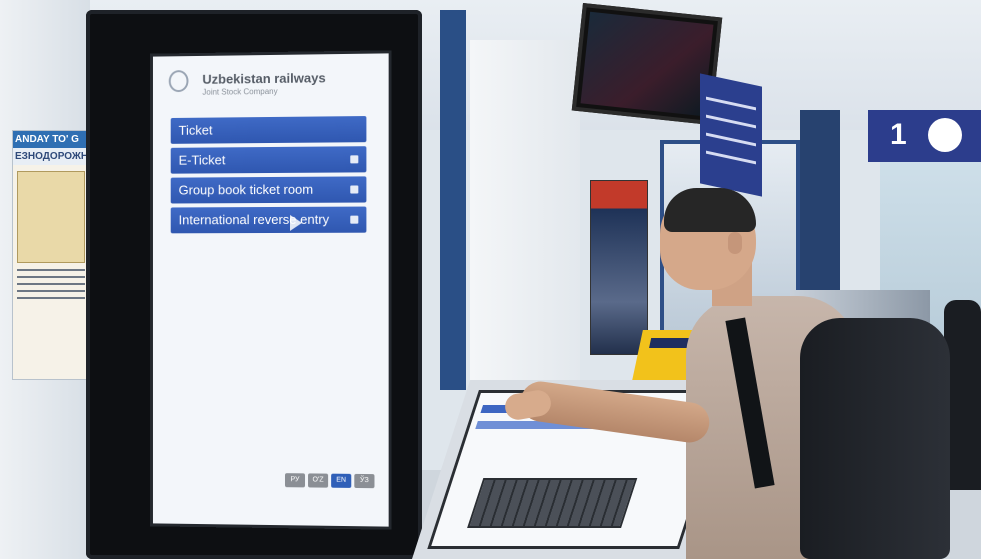  Describe the element at coordinates (318, 480) in the screenshot. I see `lang-button-oz: O'Z` at that location.